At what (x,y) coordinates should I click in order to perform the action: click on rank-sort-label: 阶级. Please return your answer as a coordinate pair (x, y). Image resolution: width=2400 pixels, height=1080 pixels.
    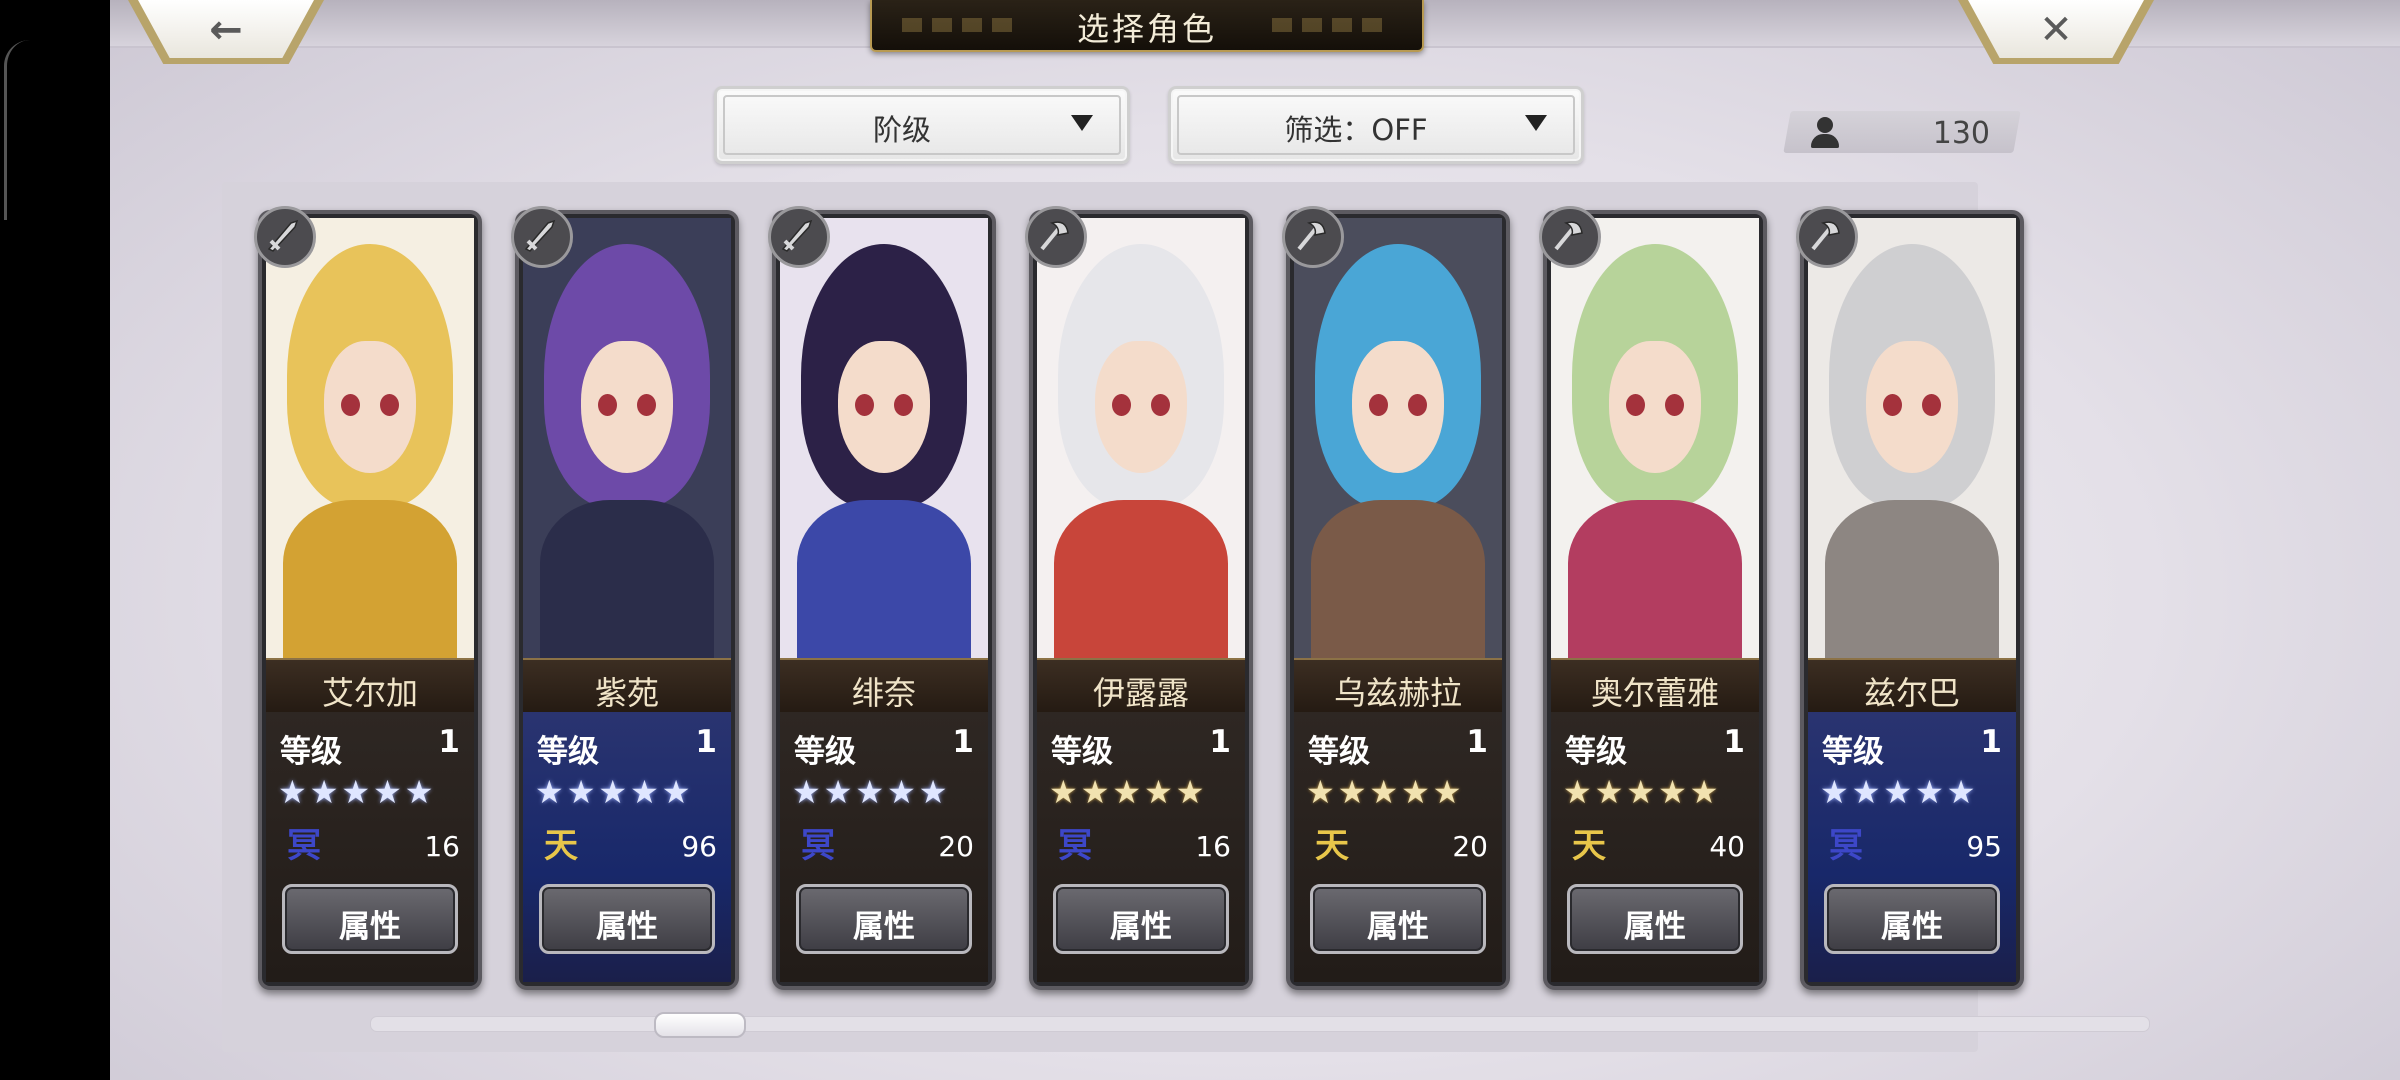
    Looking at the image, I should click on (901, 130).